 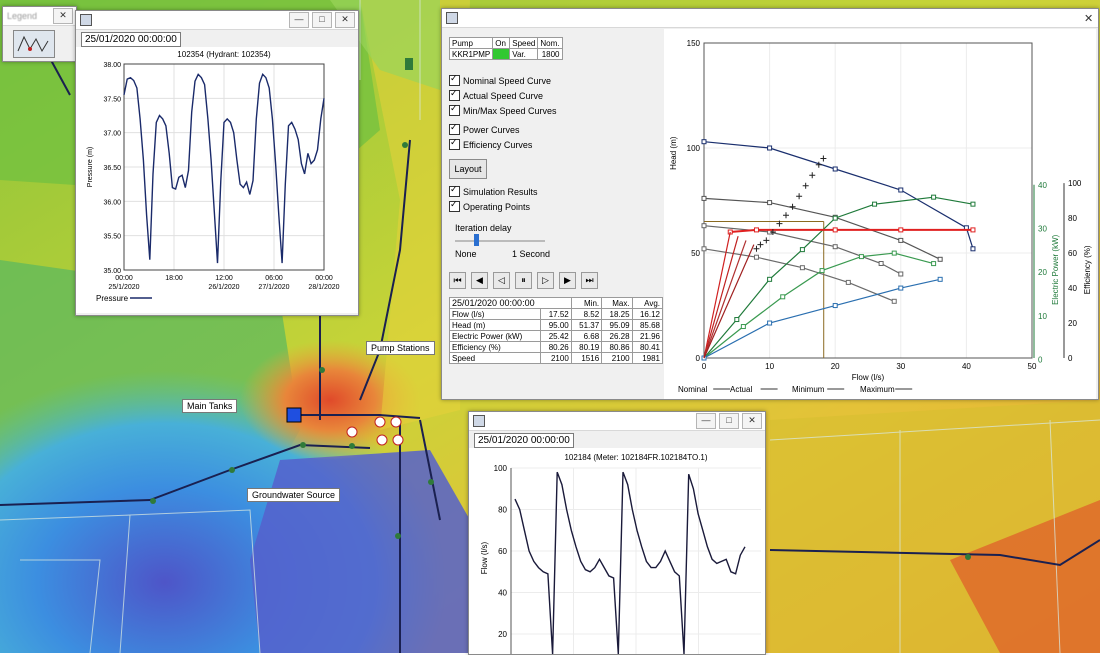 What do you see at coordinates (966, 366) in the screenshot?
I see `x-tick-label: 40` at bounding box center [966, 366].